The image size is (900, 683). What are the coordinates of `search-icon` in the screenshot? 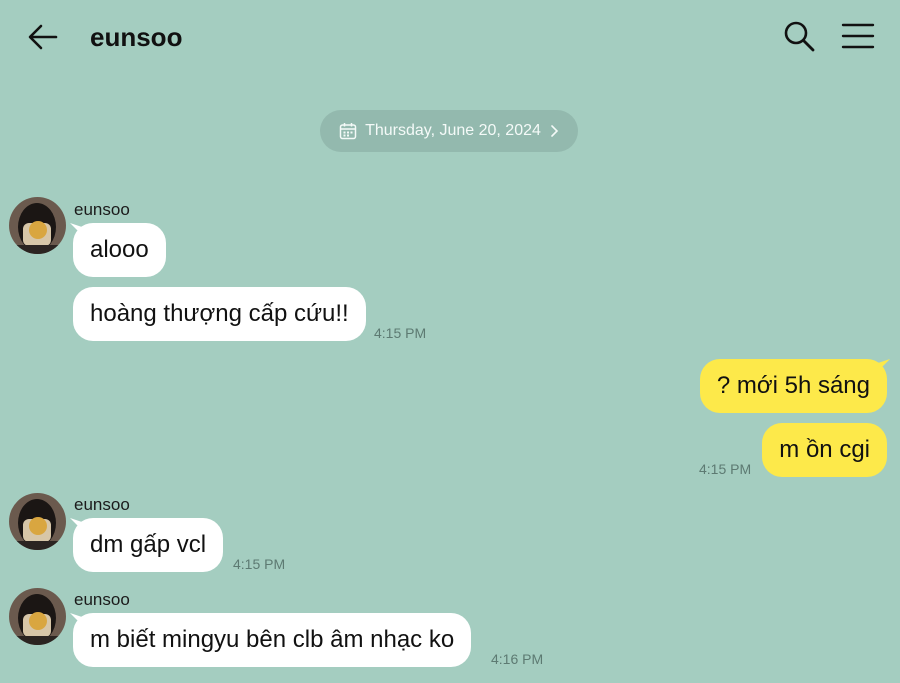 It's located at (799, 36).